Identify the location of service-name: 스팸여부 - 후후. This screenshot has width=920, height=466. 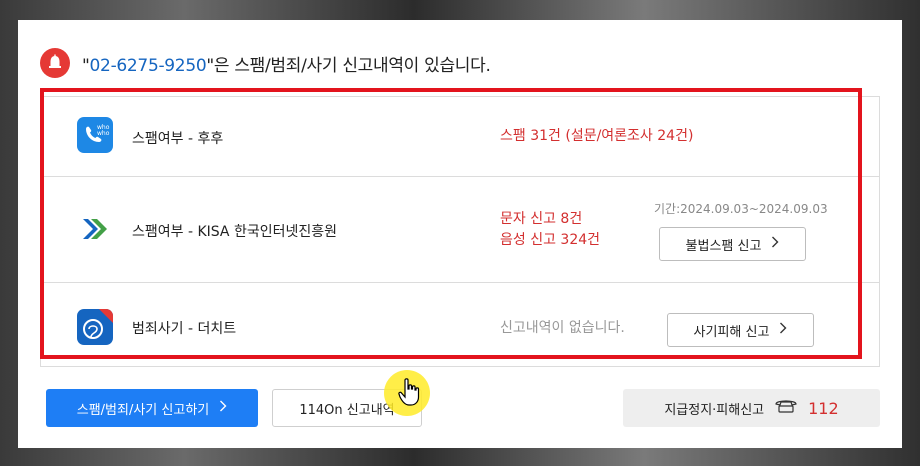
(178, 139).